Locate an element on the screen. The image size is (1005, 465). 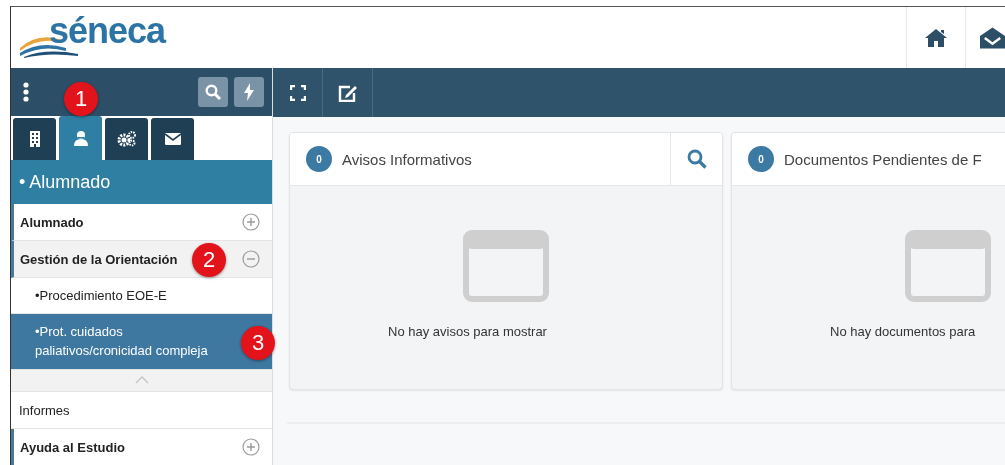
building-icon is located at coordinates (34, 138).